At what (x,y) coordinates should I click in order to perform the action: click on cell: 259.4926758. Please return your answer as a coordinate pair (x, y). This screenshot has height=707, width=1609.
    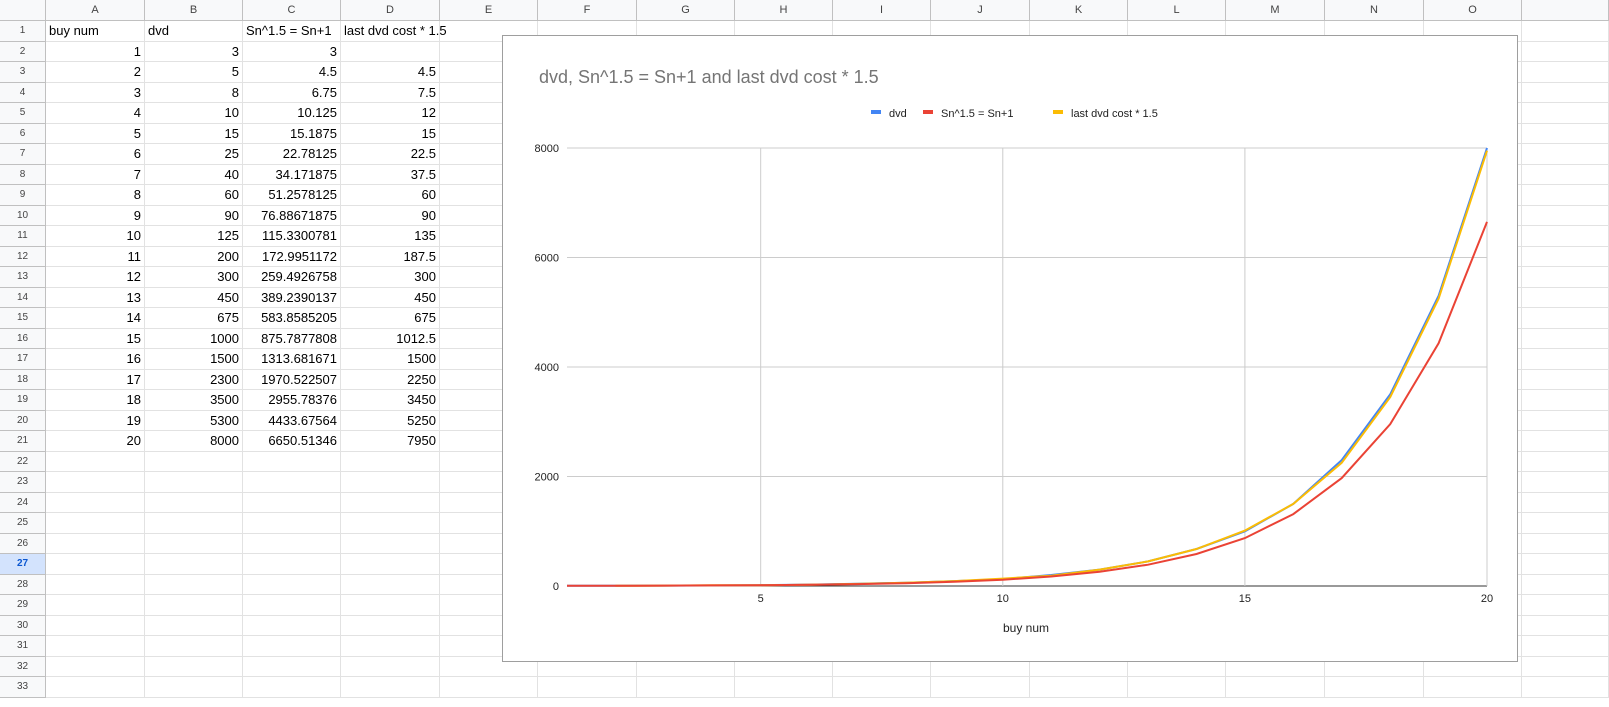
    Looking at the image, I should click on (292, 277).